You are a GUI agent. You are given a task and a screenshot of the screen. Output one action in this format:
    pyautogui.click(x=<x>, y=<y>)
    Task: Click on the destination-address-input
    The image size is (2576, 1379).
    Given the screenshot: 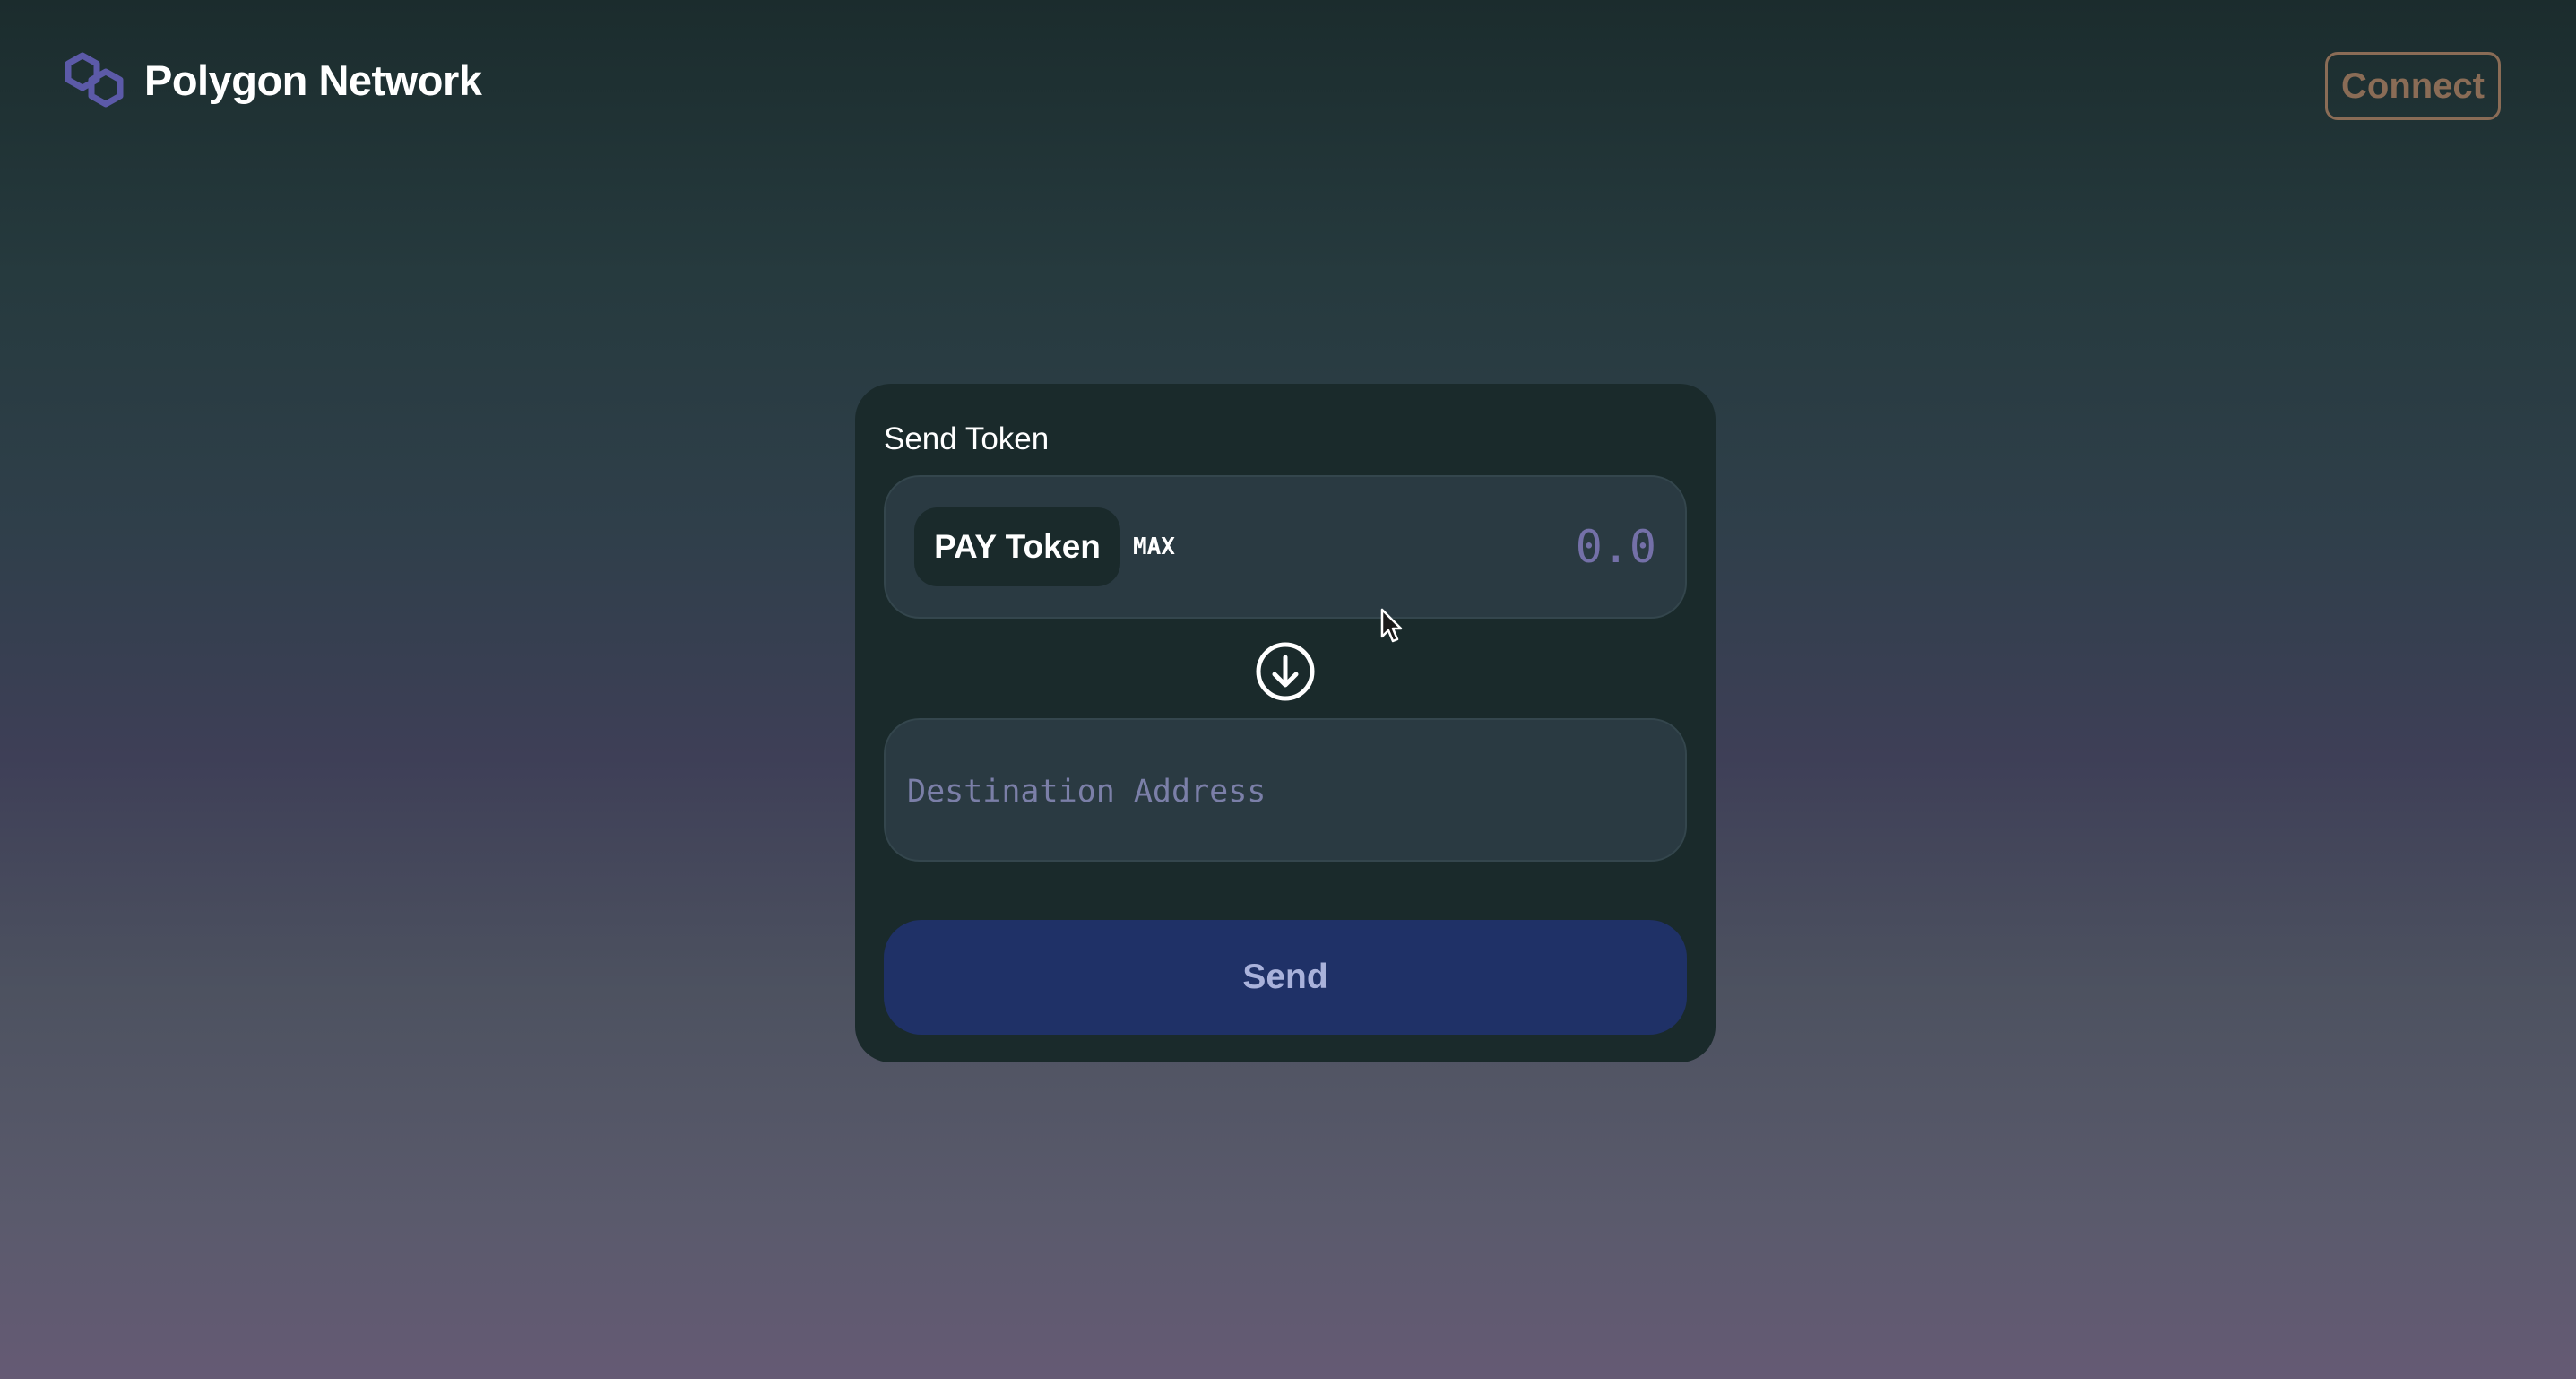 What is the action you would take?
    pyautogui.click(x=1283, y=792)
    